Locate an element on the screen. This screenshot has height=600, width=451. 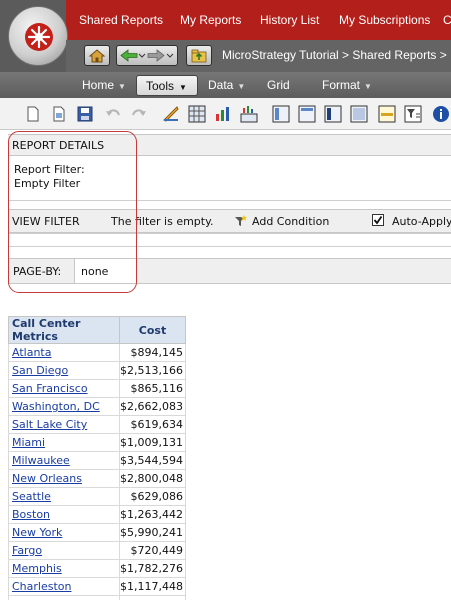
redo-icon is located at coordinates (139, 114).